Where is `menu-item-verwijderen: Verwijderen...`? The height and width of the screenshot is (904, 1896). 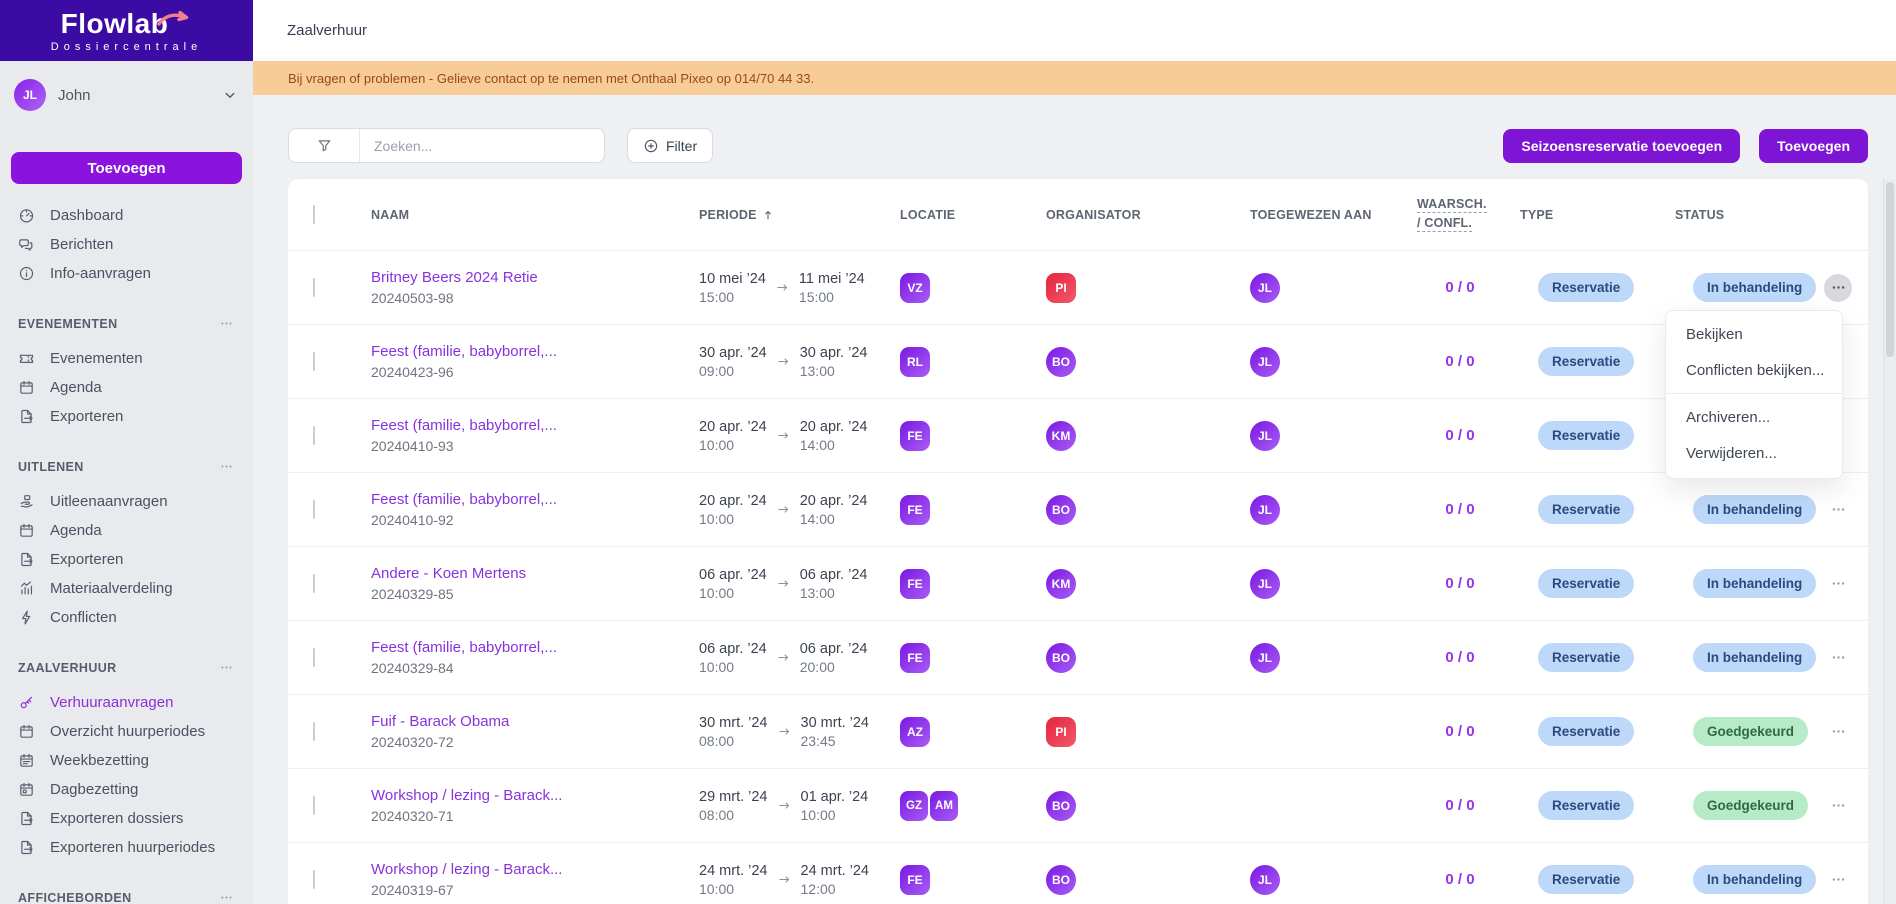
menu-item-verwijderen: Verwijderen... is located at coordinates (1754, 453).